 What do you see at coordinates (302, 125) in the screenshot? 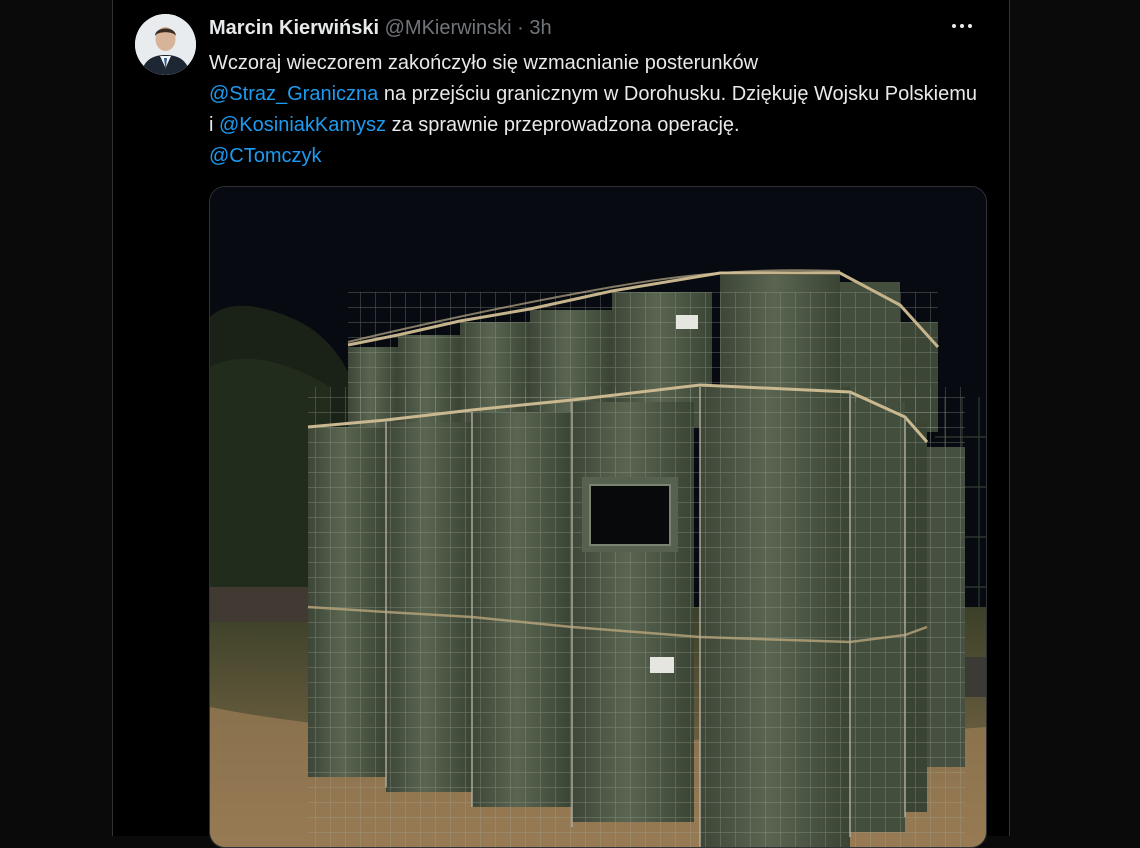
I see `mention-link: @KosiniakKamysz` at bounding box center [302, 125].